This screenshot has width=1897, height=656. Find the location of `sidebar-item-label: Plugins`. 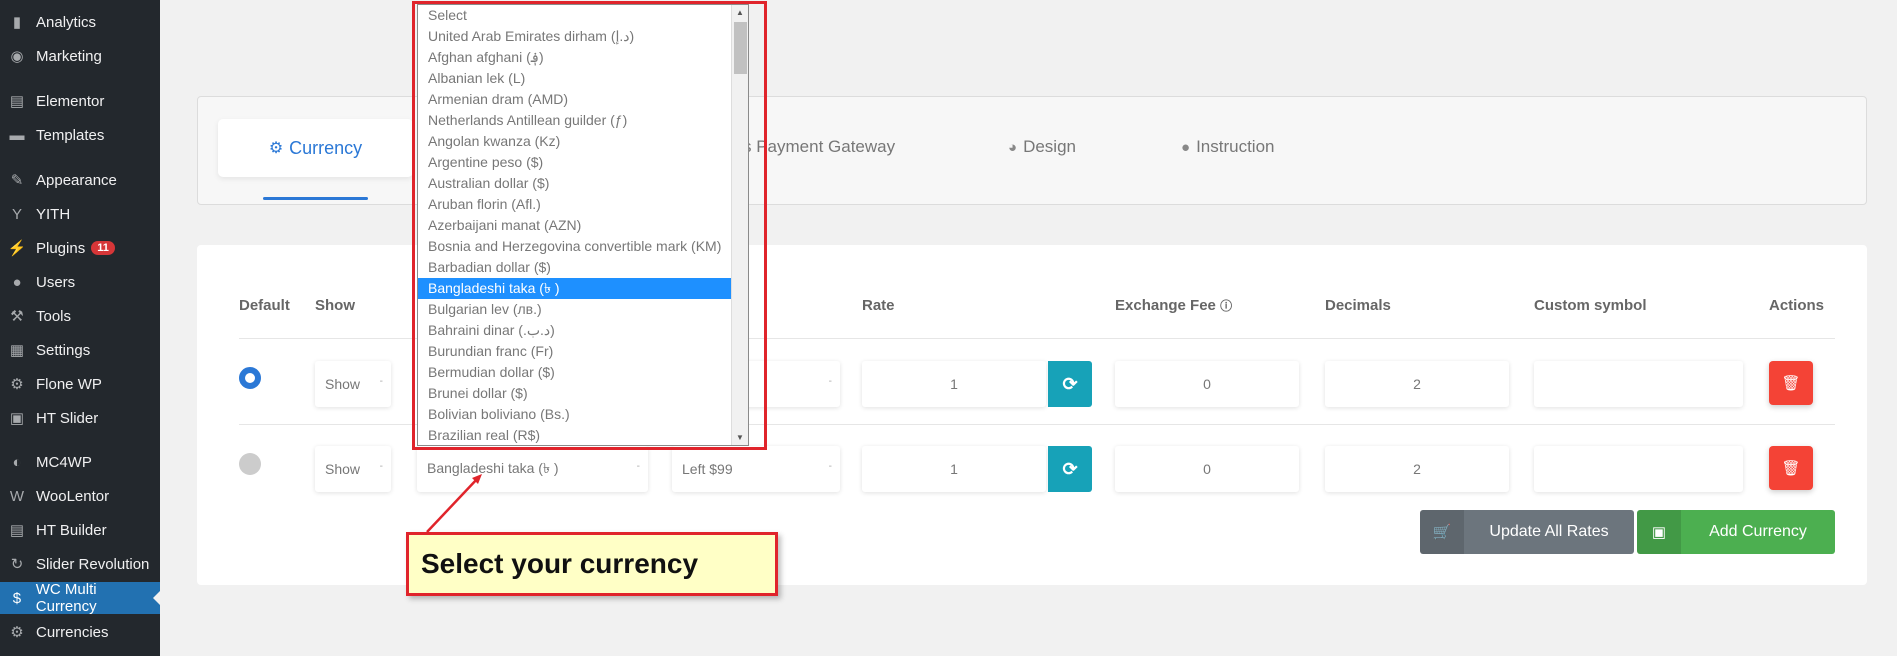

sidebar-item-label: Plugins is located at coordinates (61, 248).